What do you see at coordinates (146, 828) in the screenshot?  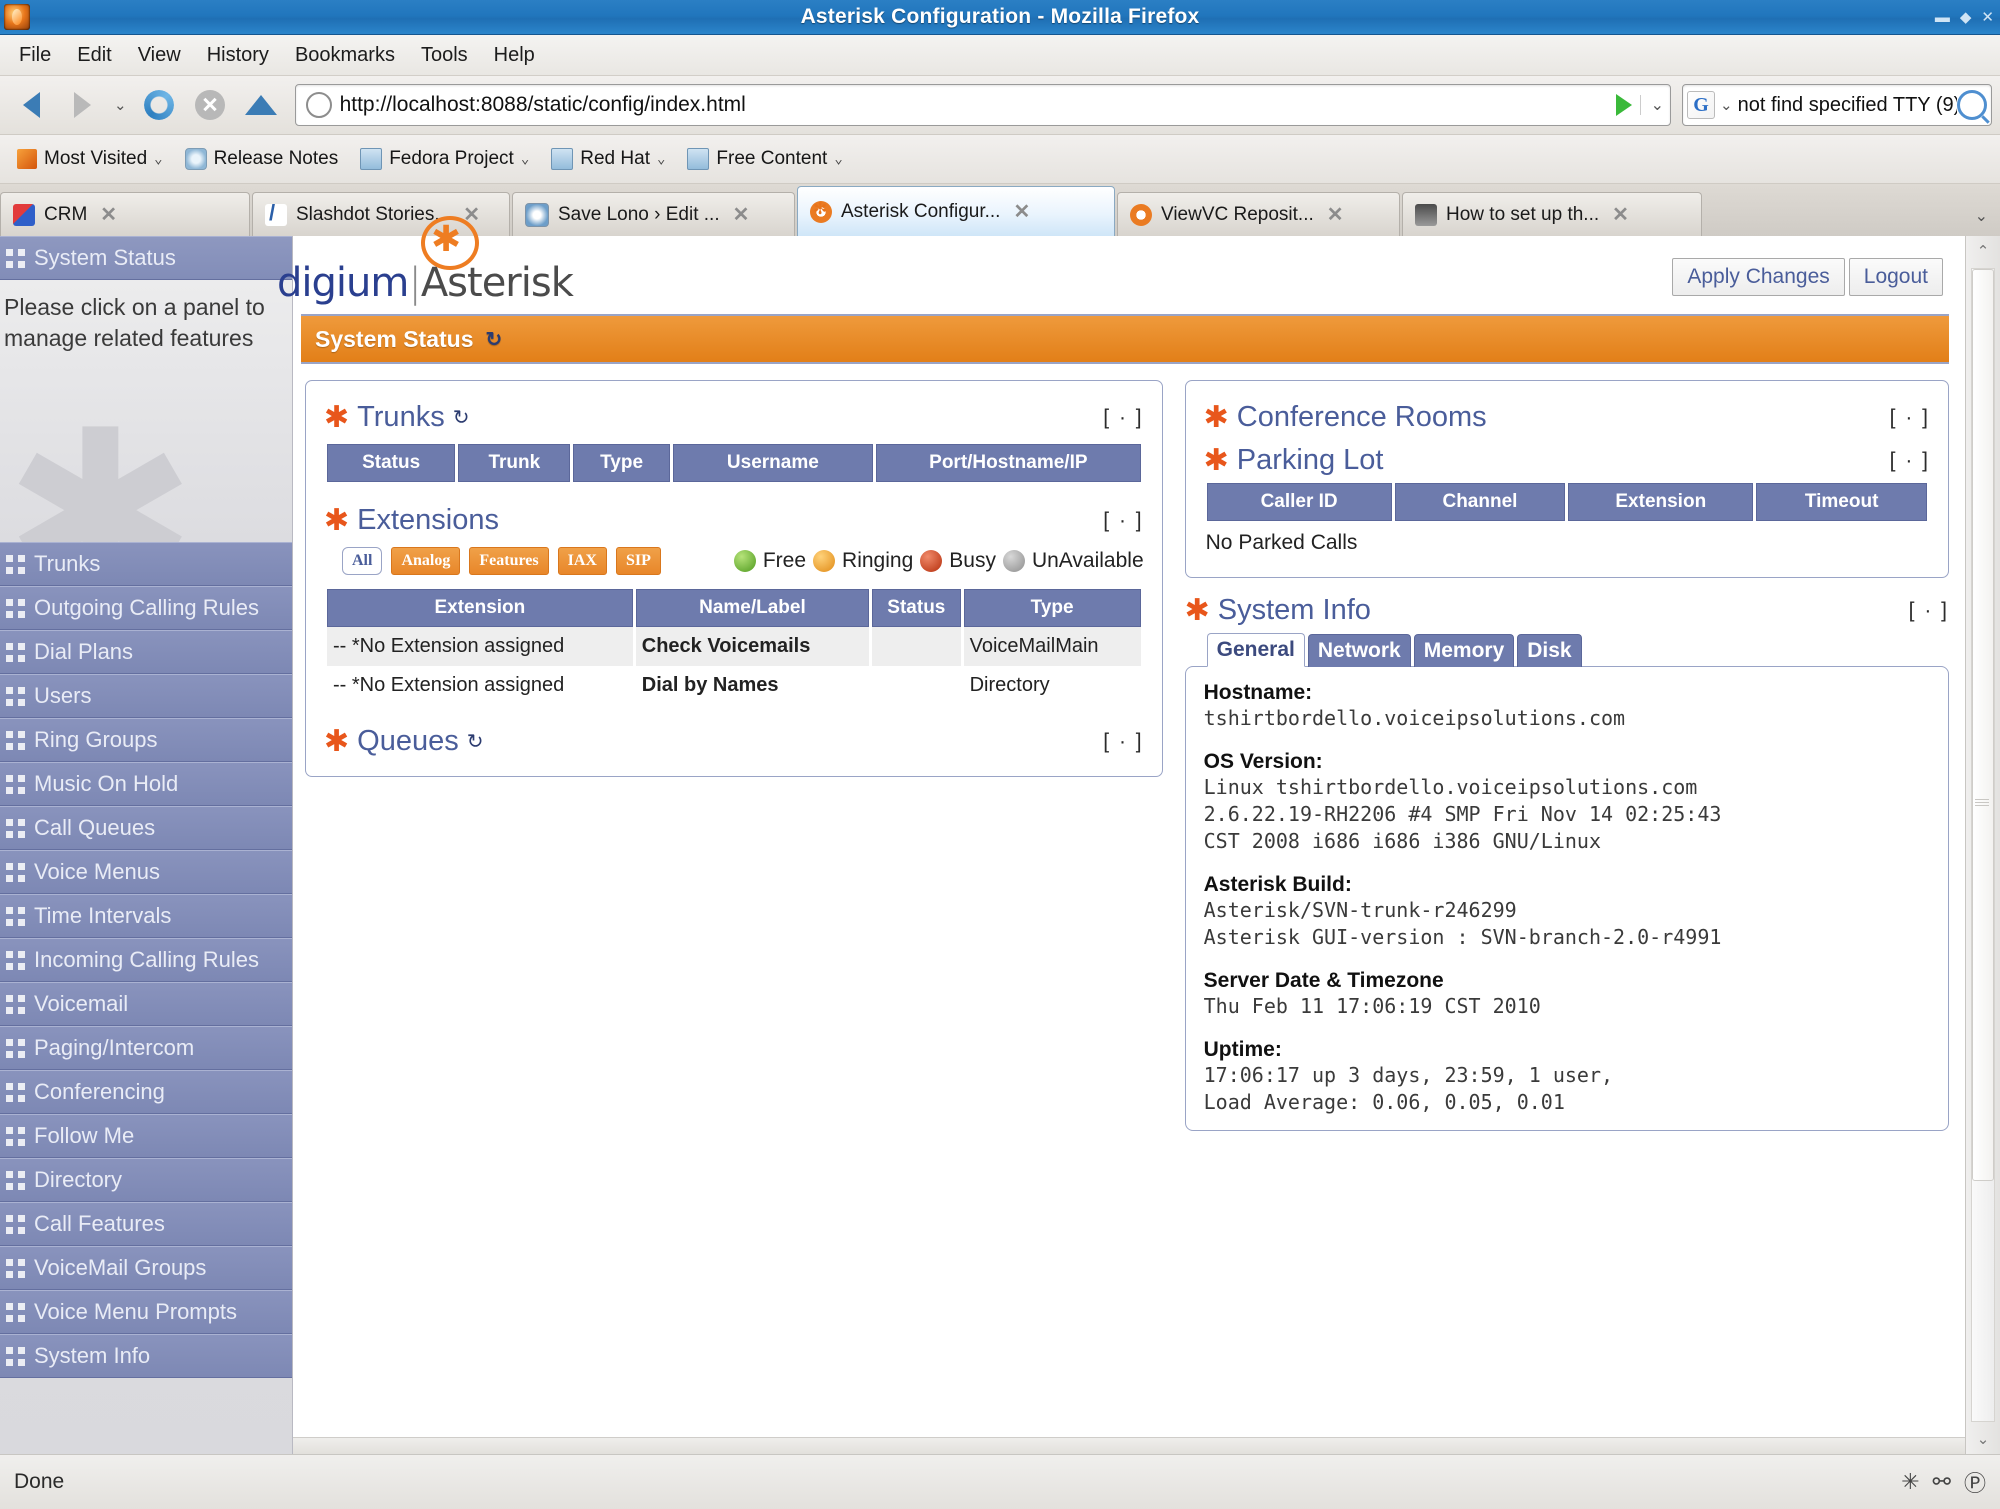 I see `sidebar-item-call-queues: Call Queues` at bounding box center [146, 828].